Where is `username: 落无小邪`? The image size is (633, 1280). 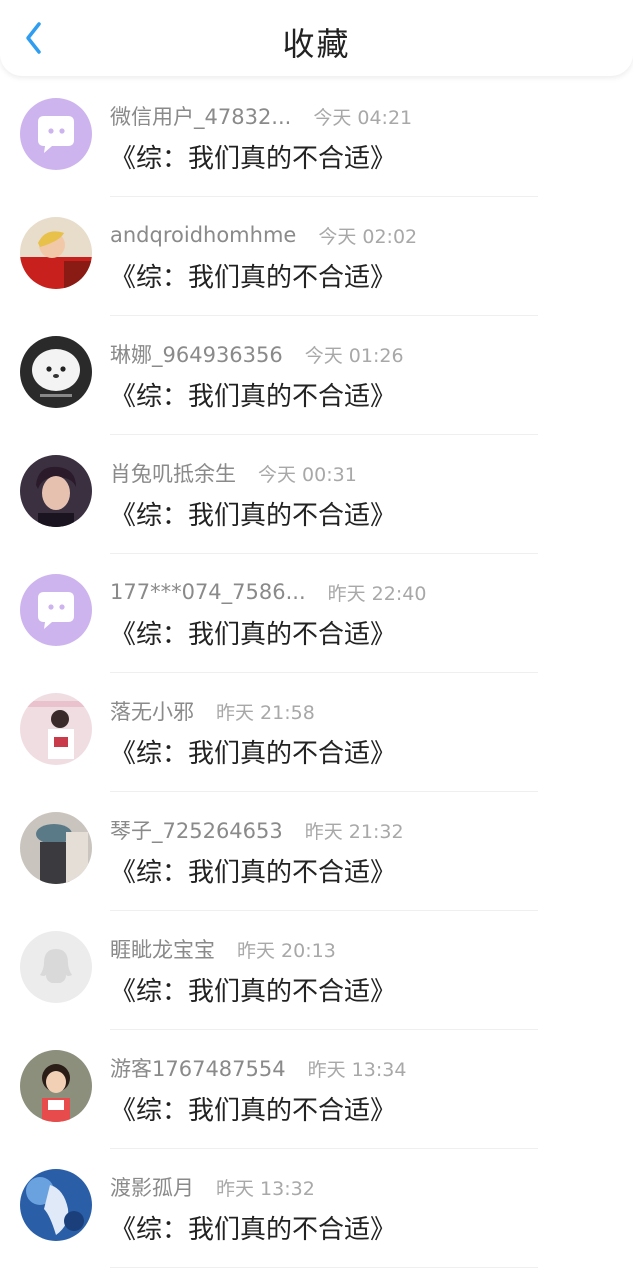 username: 落无小邪 is located at coordinates (152, 711).